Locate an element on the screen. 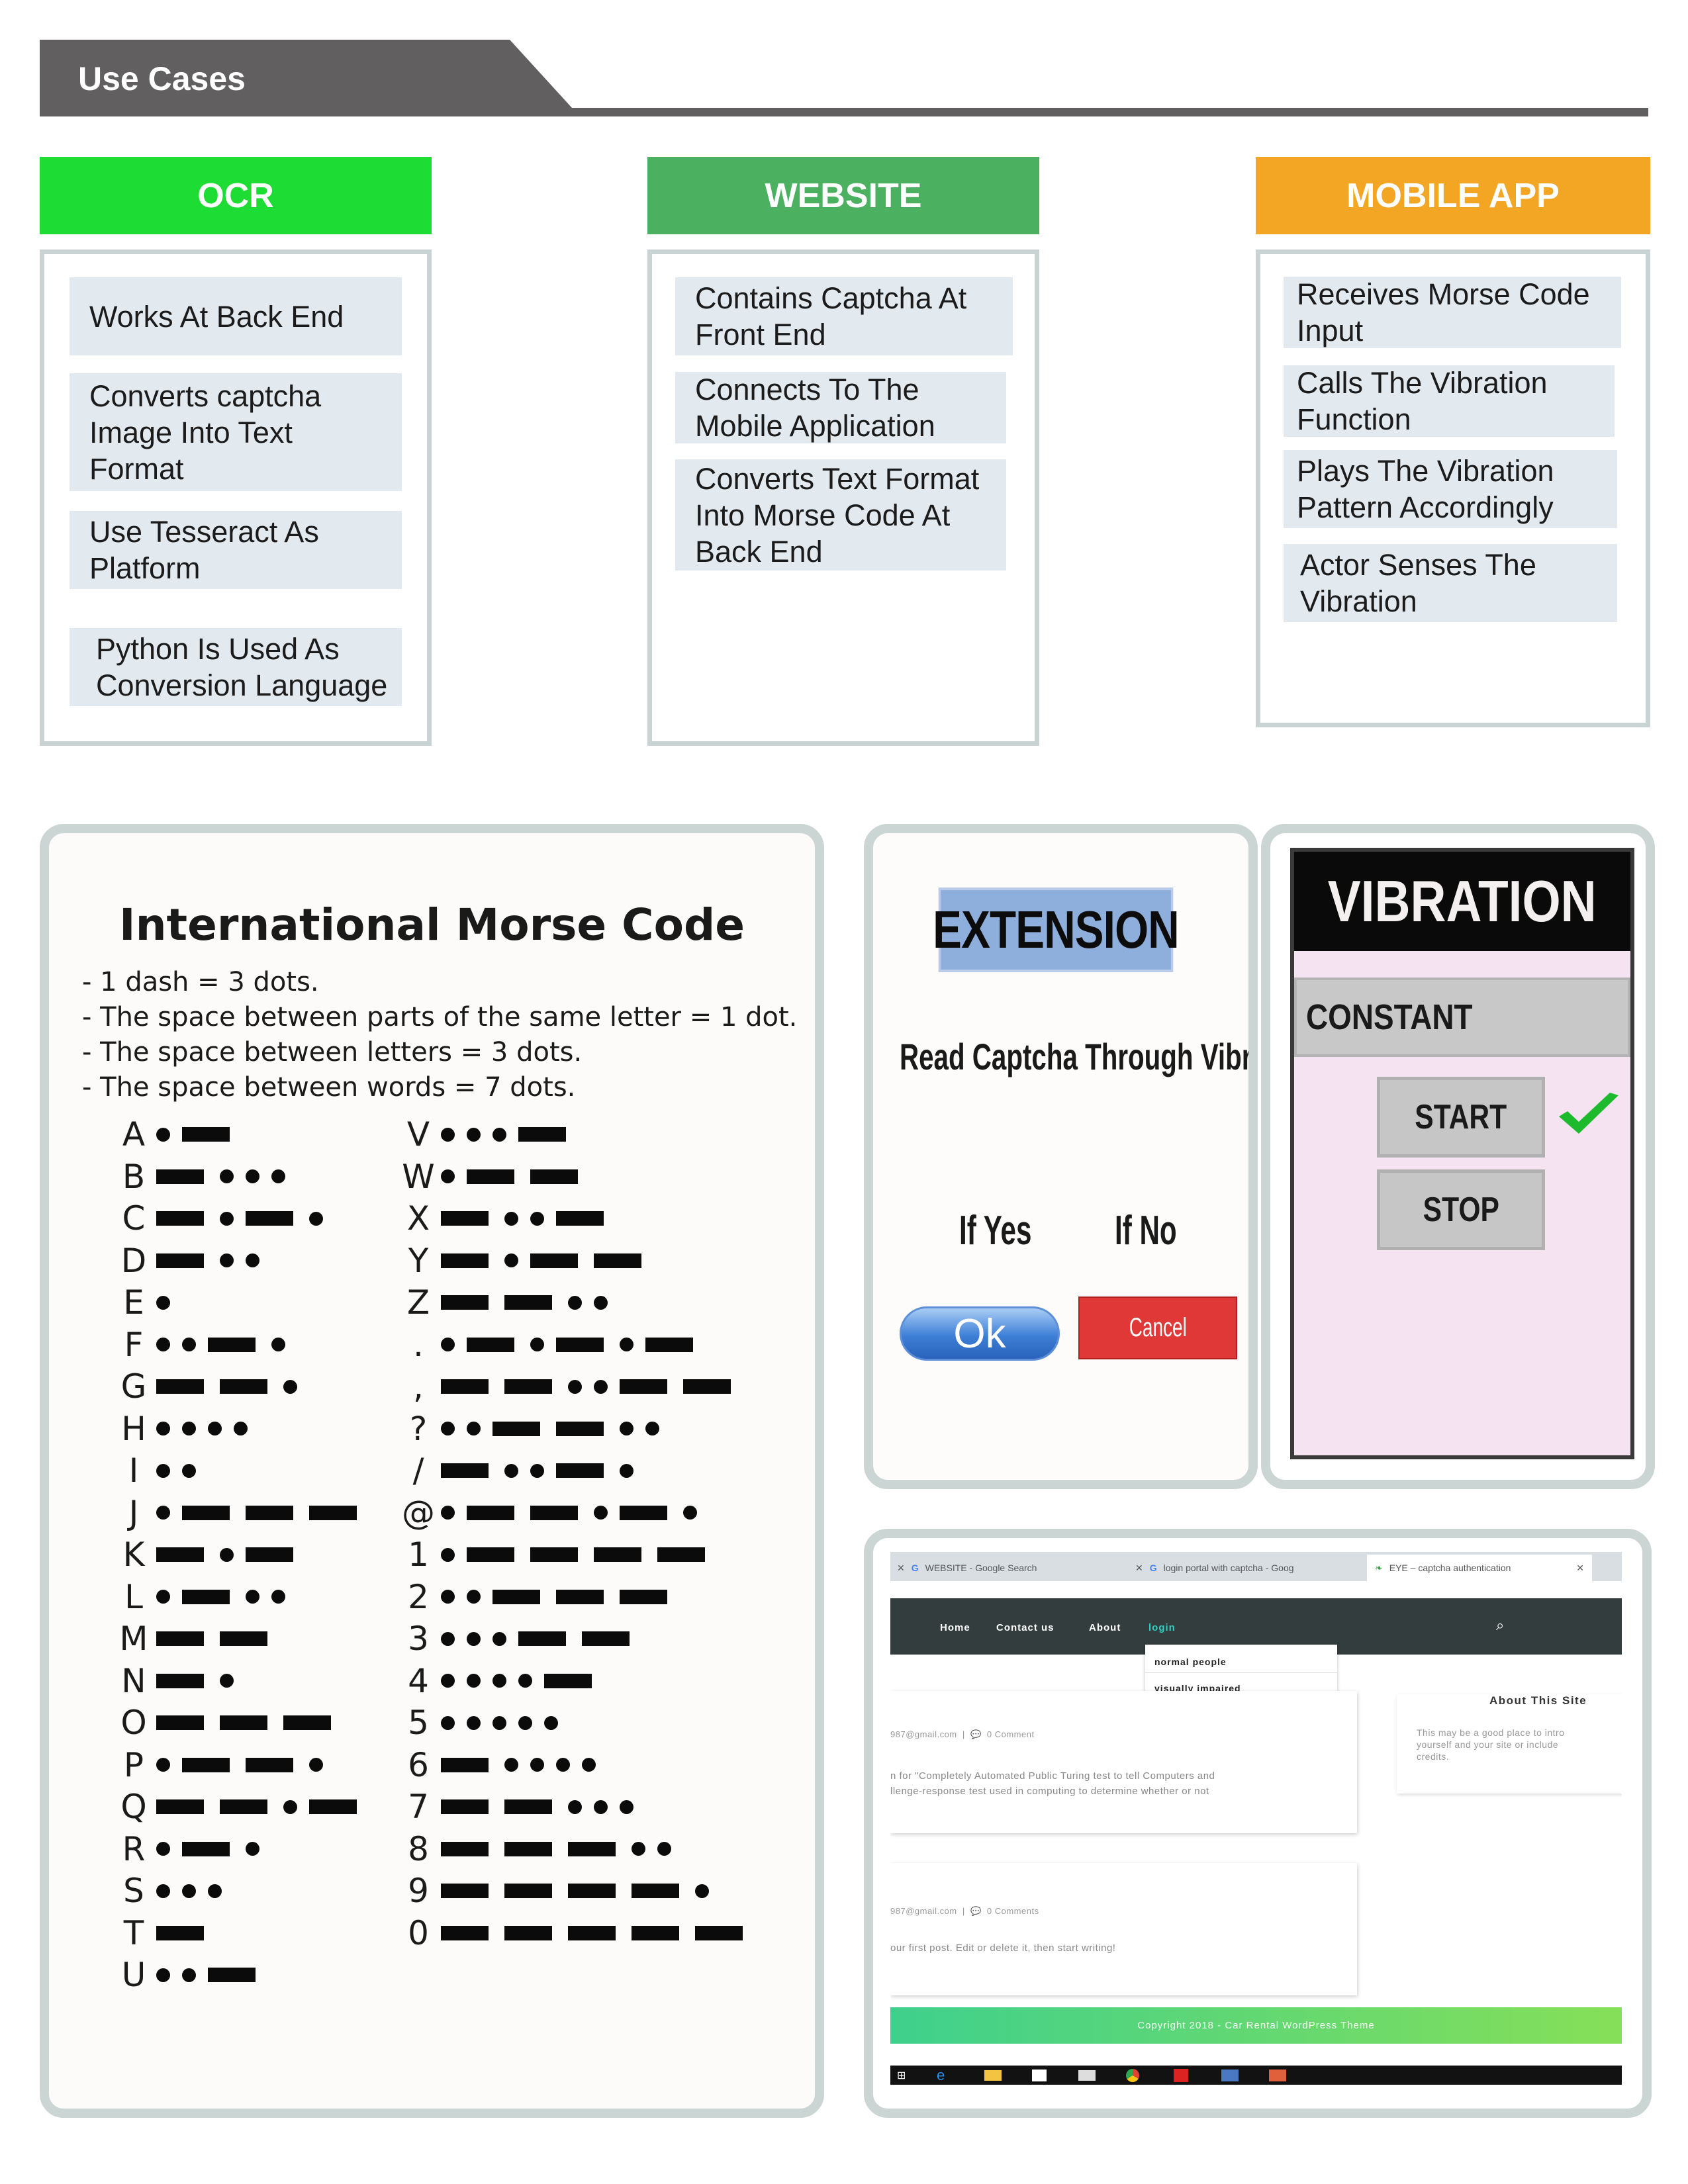 The width and height of the screenshot is (1688, 2184). mobile-app-column-header: MOBILE APP is located at coordinates (1453, 195).